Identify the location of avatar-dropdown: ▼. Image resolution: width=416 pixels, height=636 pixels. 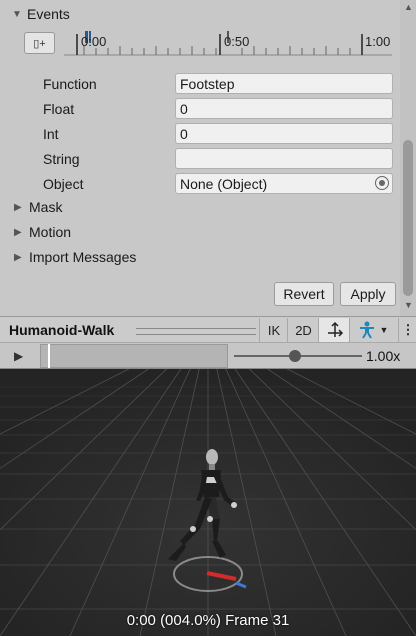
(372, 330).